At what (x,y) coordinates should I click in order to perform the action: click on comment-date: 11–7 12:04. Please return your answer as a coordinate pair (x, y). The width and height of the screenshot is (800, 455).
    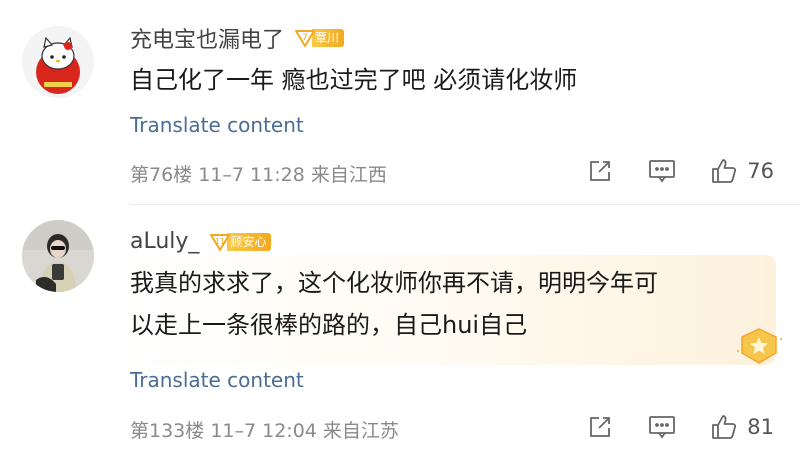
    Looking at the image, I should click on (263, 431).